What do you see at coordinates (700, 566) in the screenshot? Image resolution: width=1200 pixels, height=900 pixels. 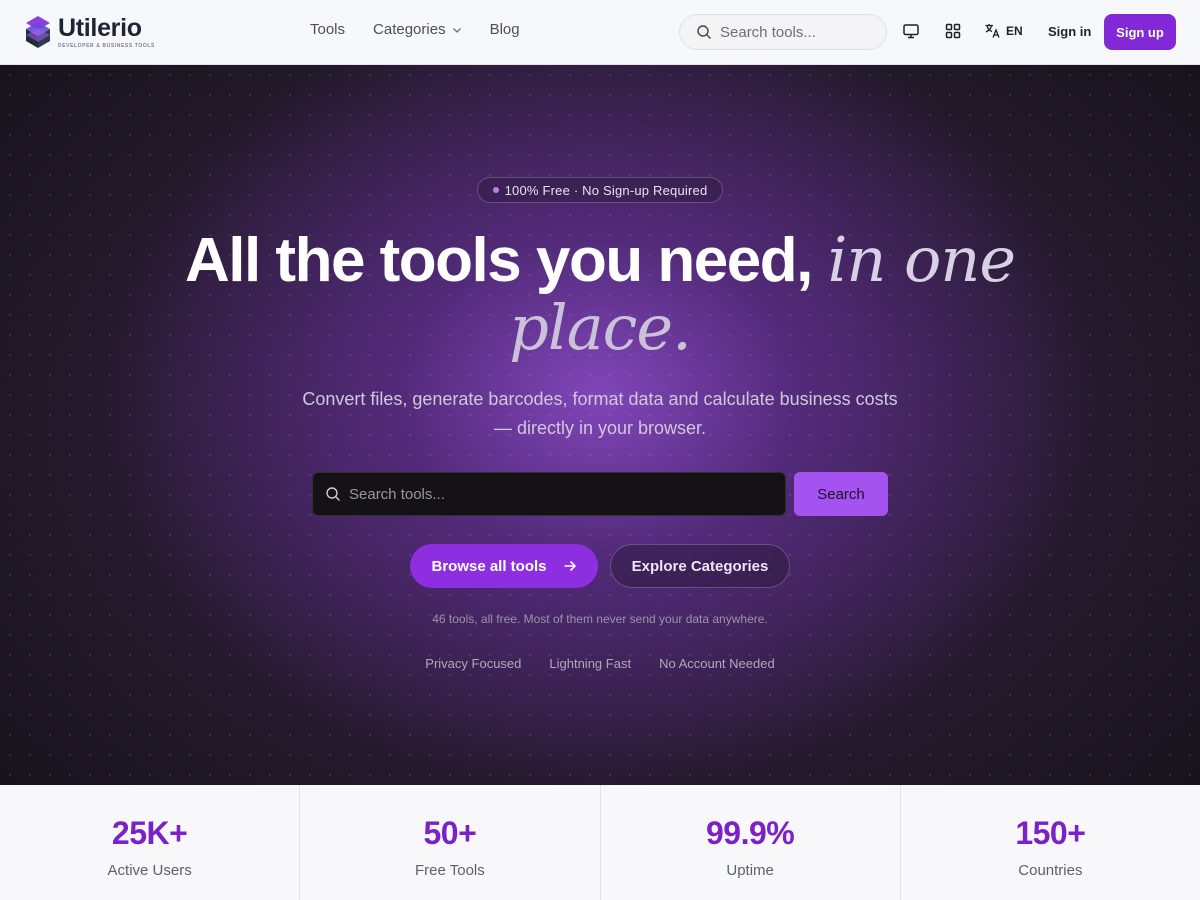 I see `explore-categories-button: Explore Categories` at bounding box center [700, 566].